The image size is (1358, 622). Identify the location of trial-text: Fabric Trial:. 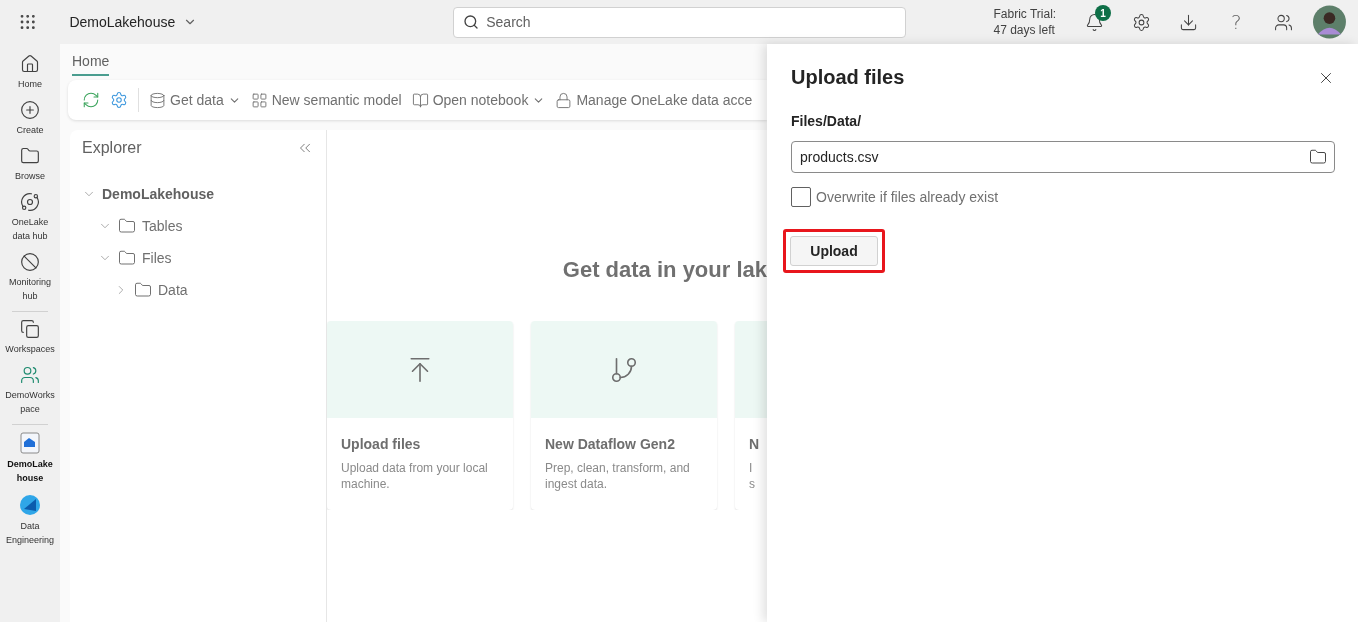
(1025, 14).